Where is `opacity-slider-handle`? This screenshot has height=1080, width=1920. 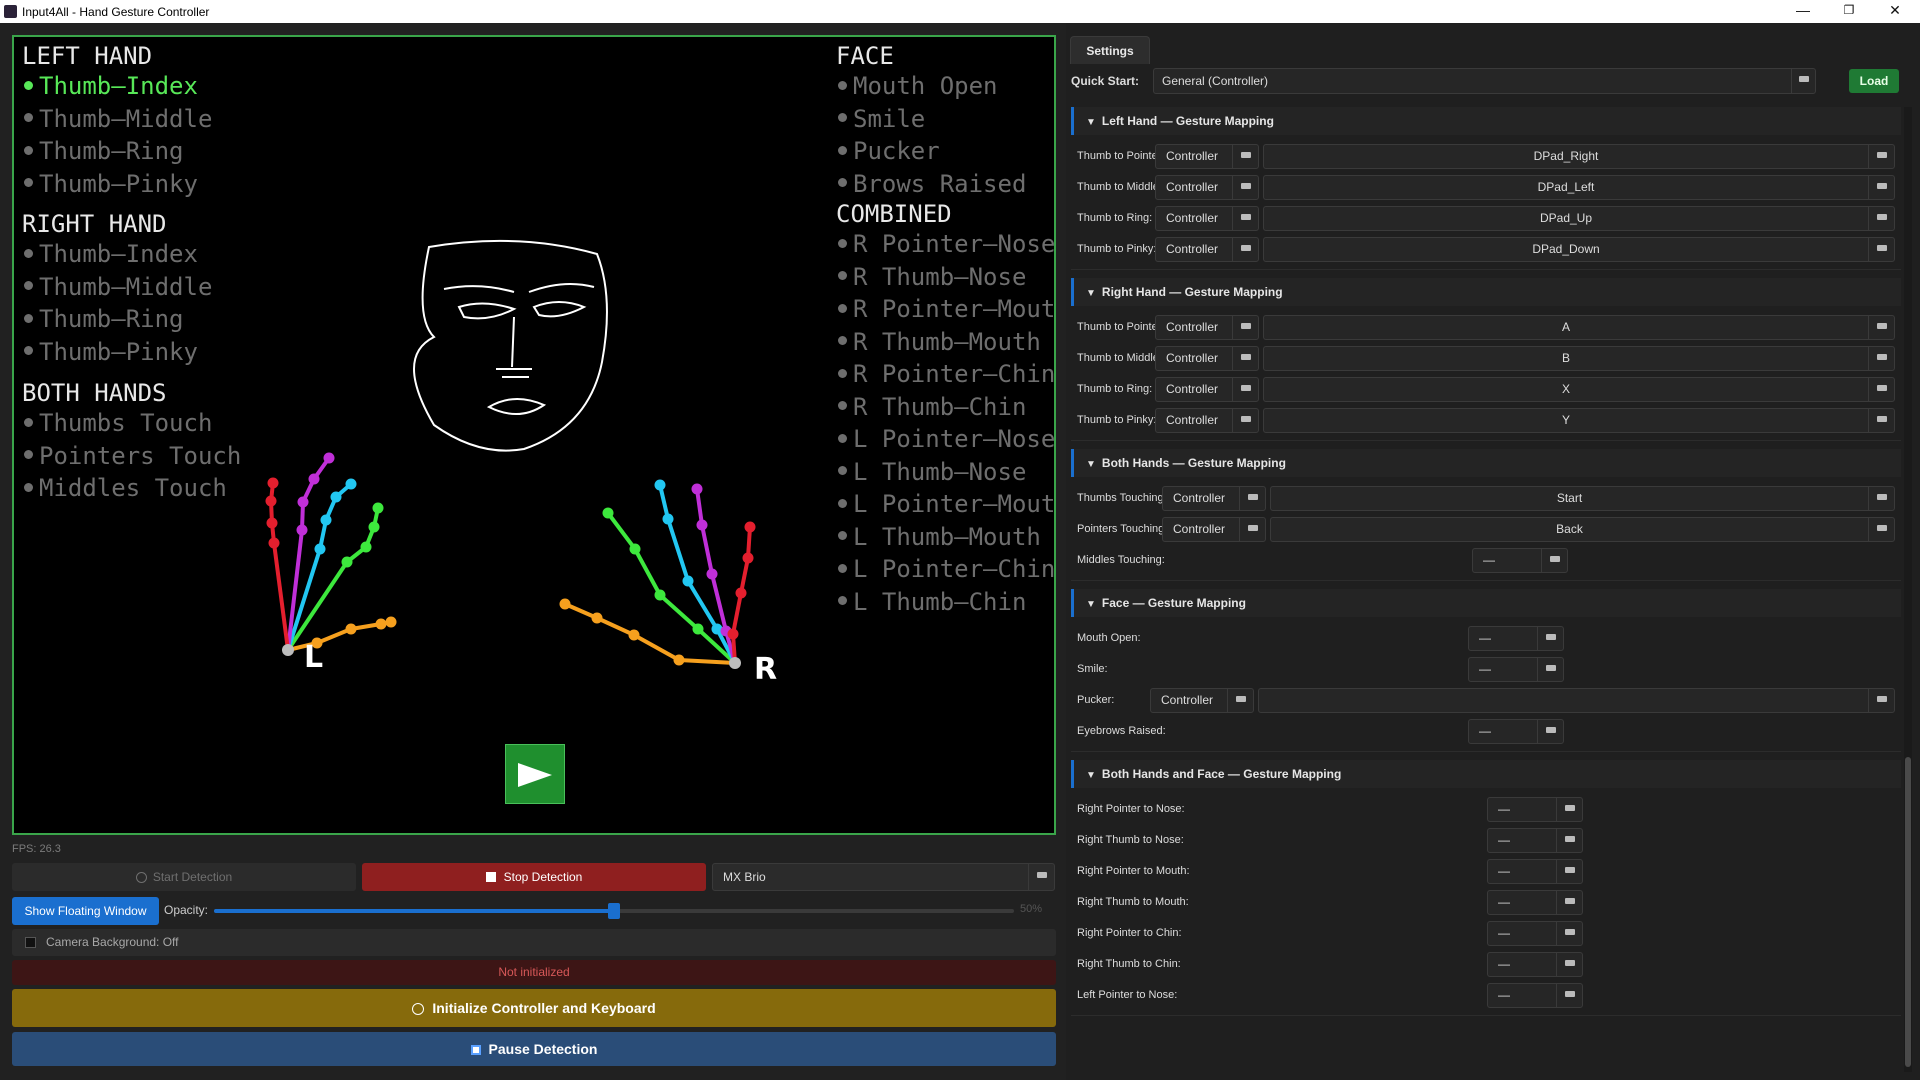
opacity-slider-handle is located at coordinates (614, 911).